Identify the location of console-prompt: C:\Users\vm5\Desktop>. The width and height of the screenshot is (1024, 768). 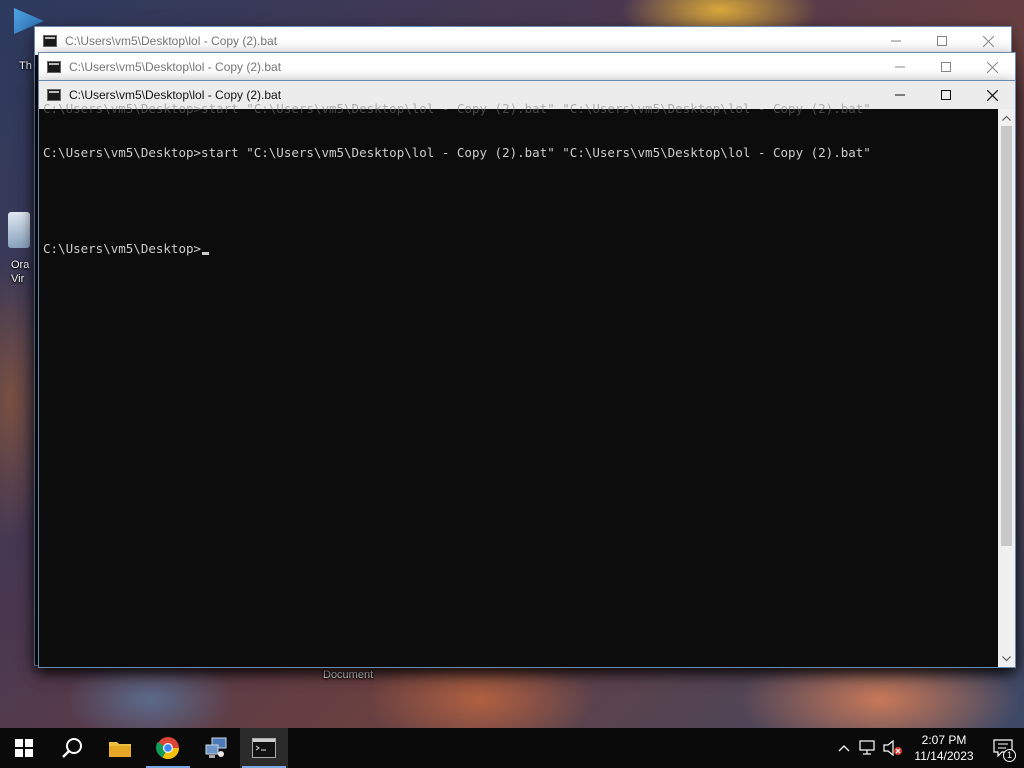
(122, 248).